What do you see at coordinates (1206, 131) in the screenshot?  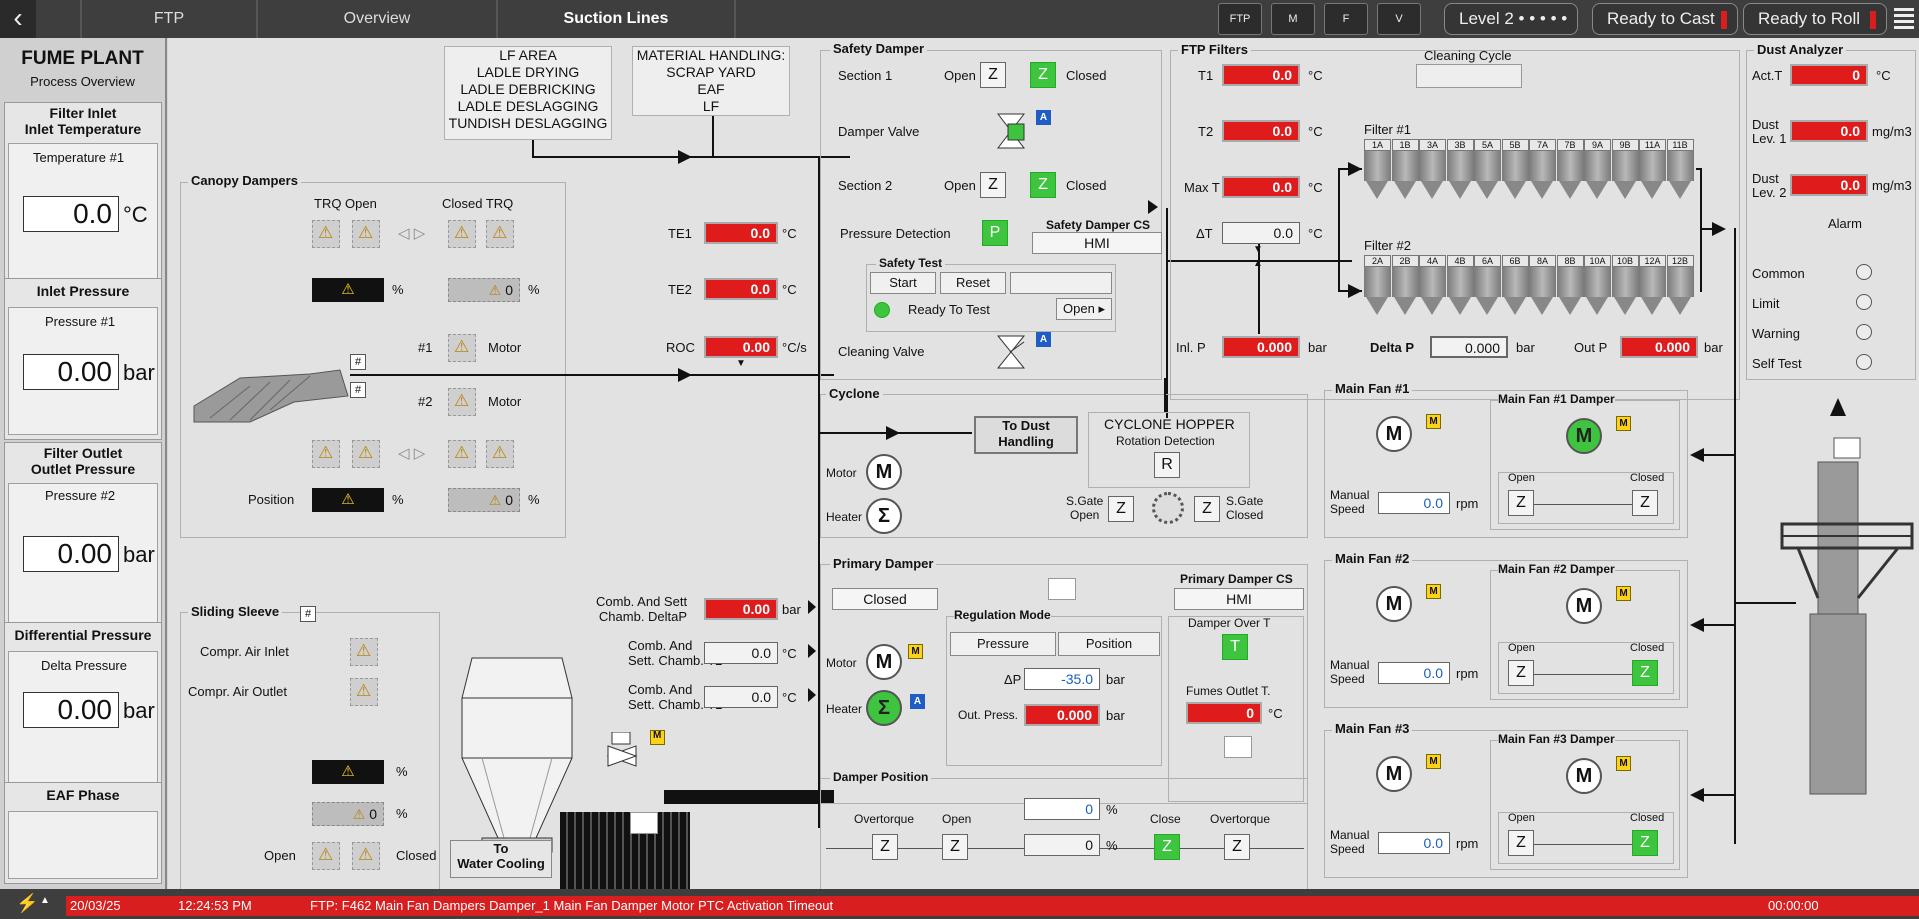 I see `t2-label: T2` at bounding box center [1206, 131].